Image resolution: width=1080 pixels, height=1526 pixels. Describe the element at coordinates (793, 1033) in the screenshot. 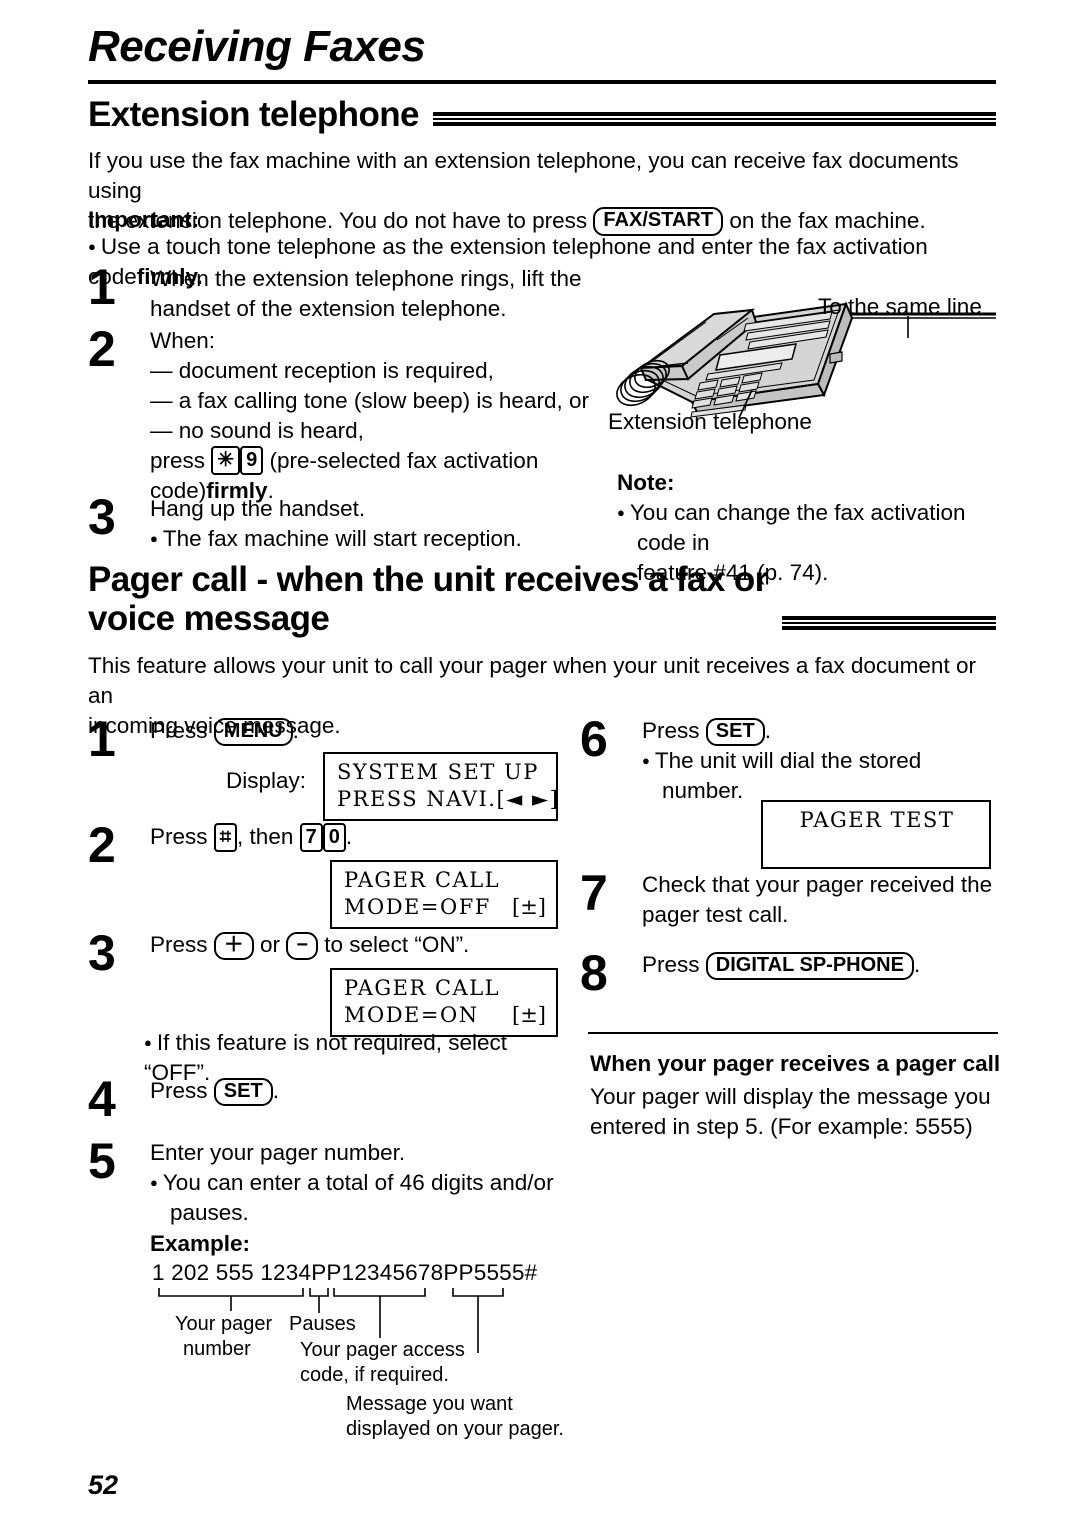

I see `section-divider` at that location.